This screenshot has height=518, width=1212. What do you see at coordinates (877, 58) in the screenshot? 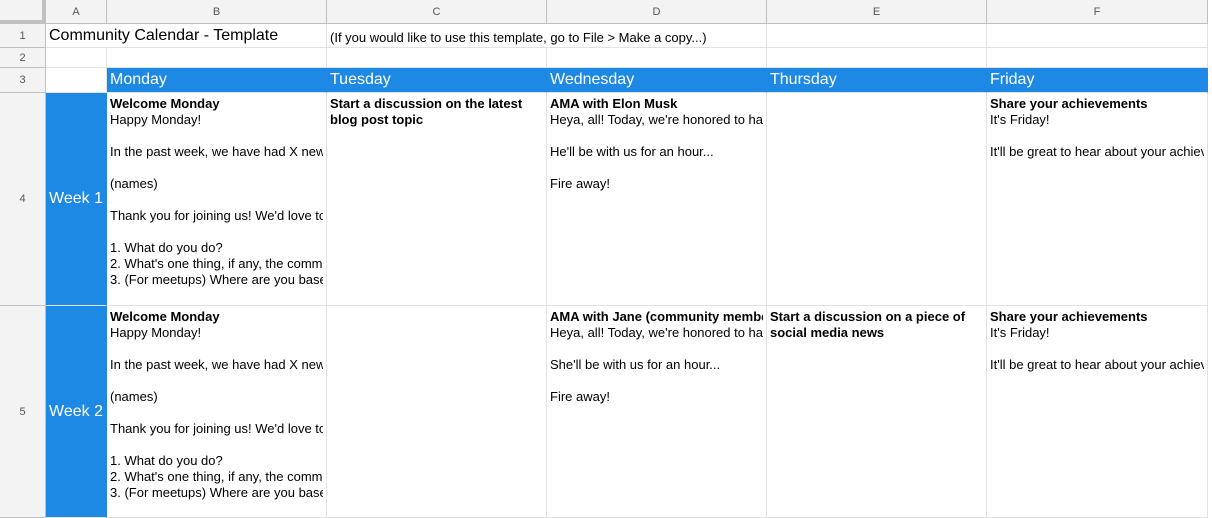
I see `cell-e2` at bounding box center [877, 58].